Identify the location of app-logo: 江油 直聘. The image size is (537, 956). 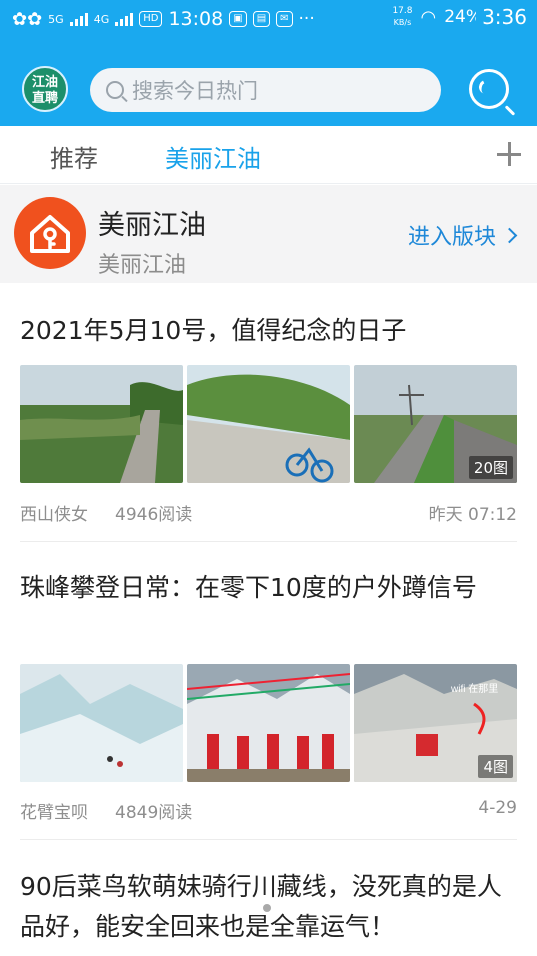
(45, 89).